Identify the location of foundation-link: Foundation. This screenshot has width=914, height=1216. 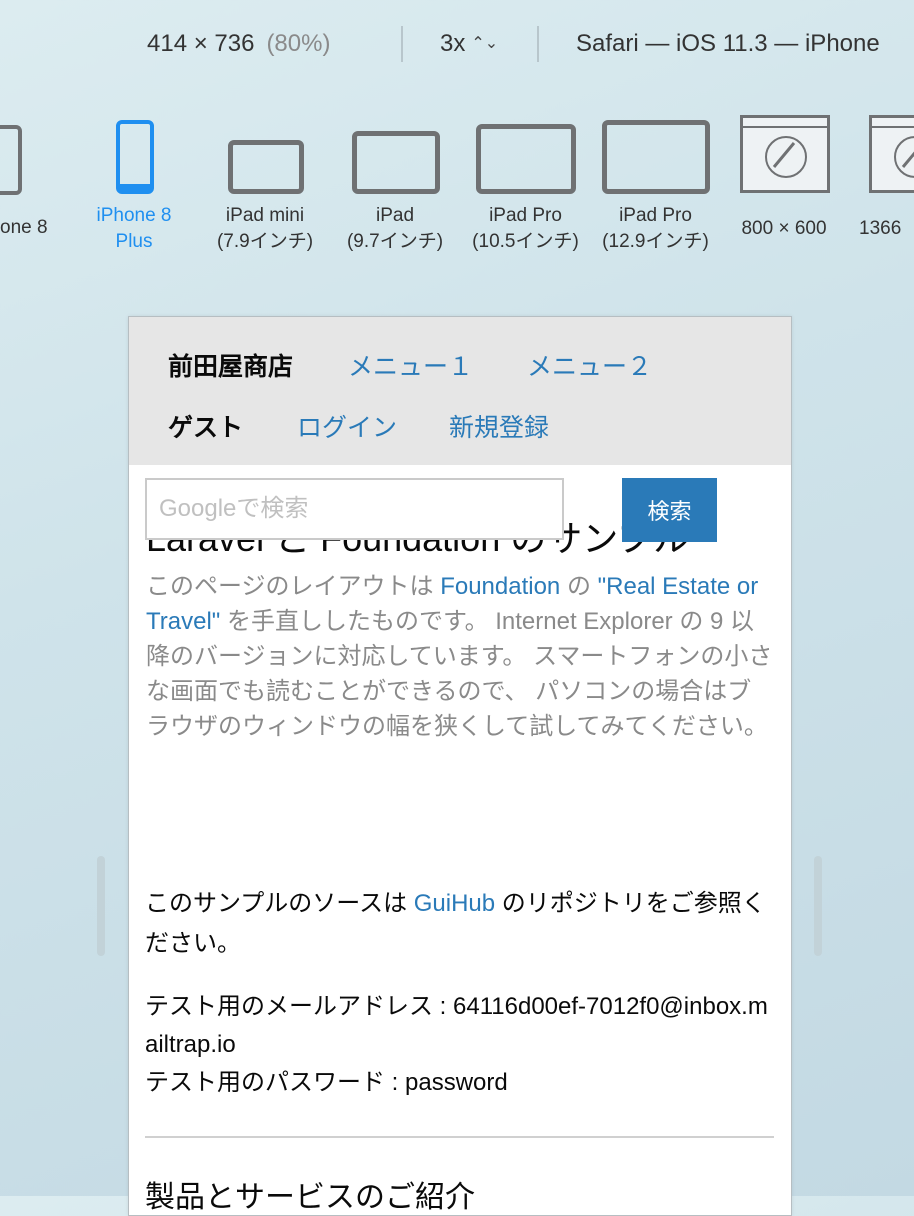
(500, 586).